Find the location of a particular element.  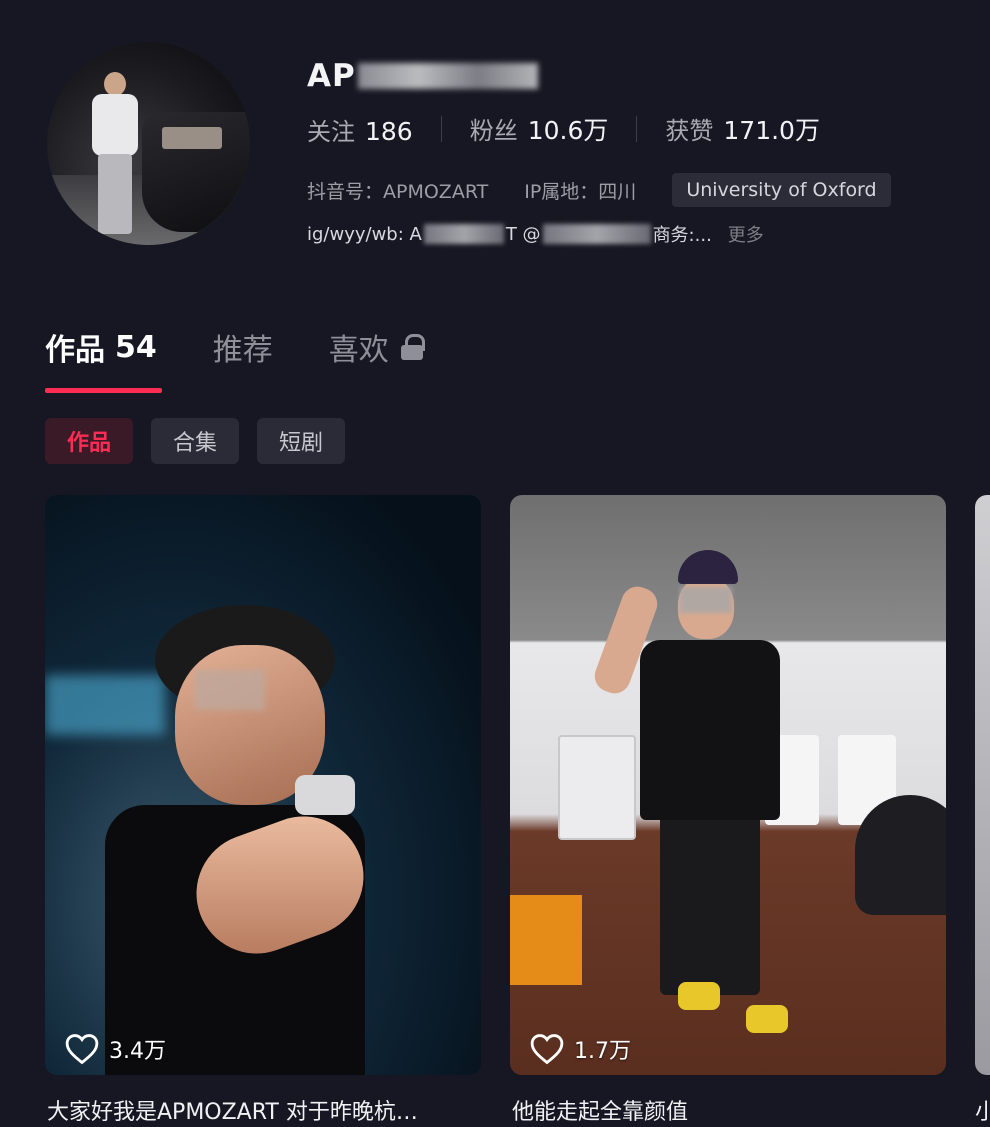

ip-location: IP属地：四川 is located at coordinates (580, 191).